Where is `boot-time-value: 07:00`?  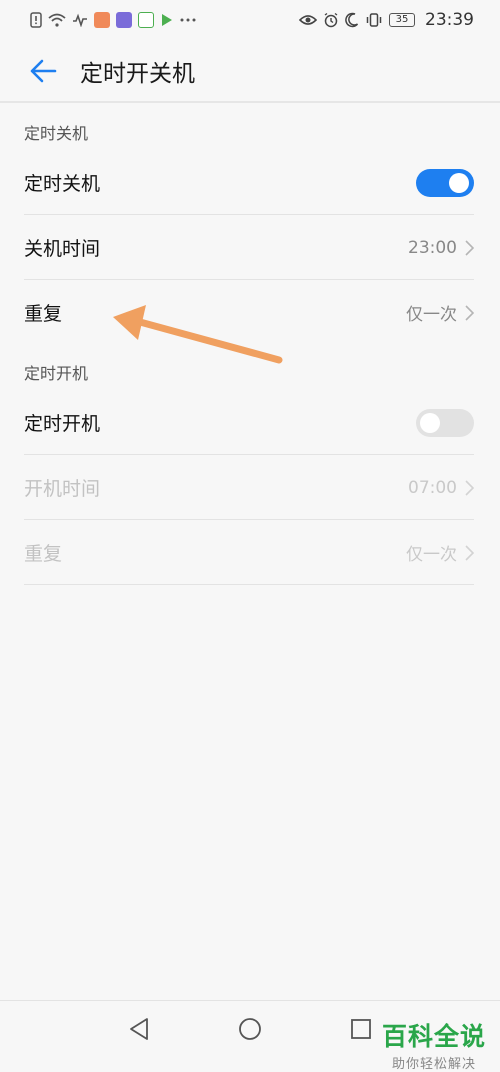 boot-time-value: 07:00 is located at coordinates (432, 487).